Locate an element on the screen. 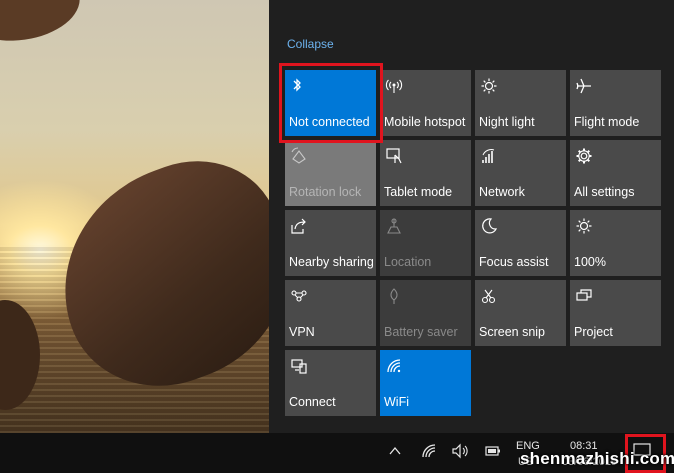  vpn-icon is located at coordinates (299, 296).